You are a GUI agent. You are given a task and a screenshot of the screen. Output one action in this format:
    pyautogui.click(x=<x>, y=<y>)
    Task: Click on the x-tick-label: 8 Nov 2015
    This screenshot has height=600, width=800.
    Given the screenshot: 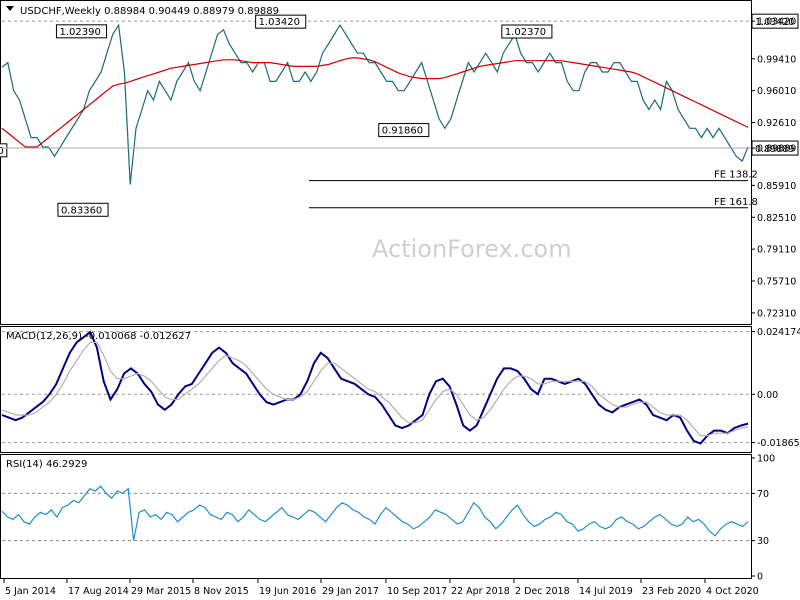 What is the action you would take?
    pyautogui.click(x=221, y=591)
    